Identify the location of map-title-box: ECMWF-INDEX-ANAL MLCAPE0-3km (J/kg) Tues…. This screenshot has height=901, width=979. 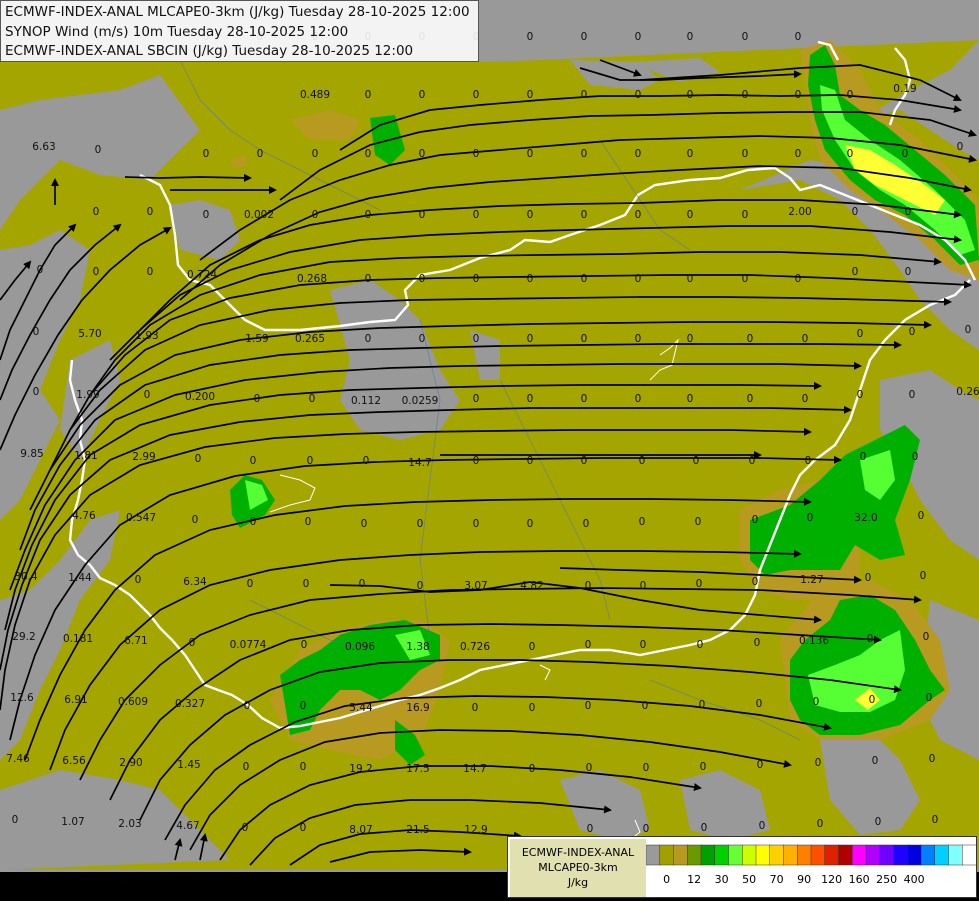
(239, 31).